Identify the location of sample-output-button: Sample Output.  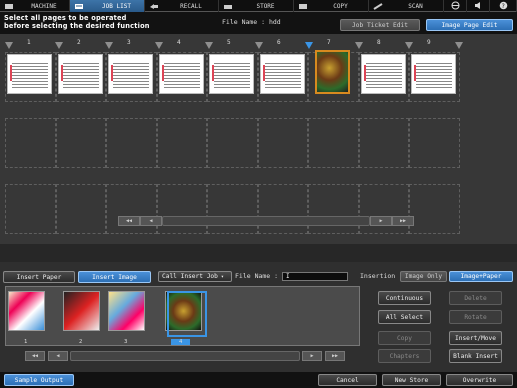
(39, 380).